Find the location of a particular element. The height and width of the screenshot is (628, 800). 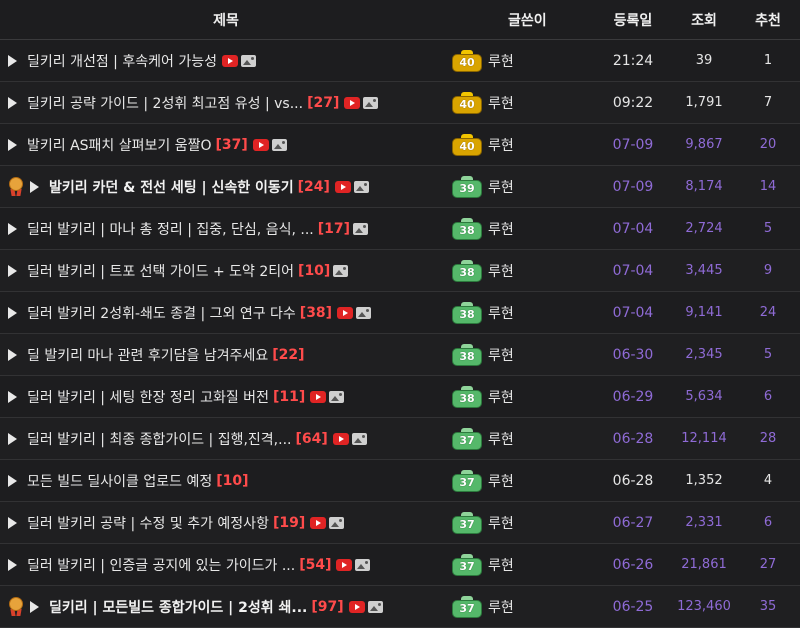

comment-count: [24] is located at coordinates (314, 187).